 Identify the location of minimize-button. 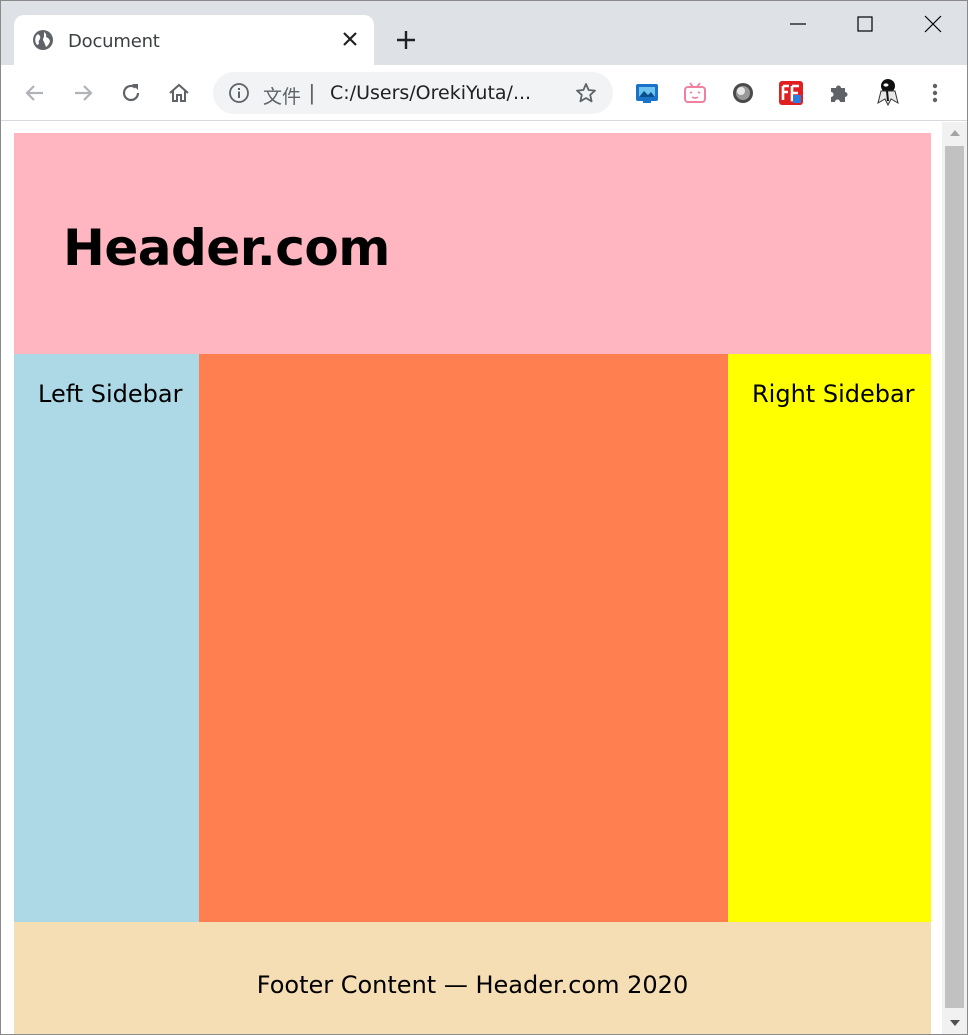
(798, 24).